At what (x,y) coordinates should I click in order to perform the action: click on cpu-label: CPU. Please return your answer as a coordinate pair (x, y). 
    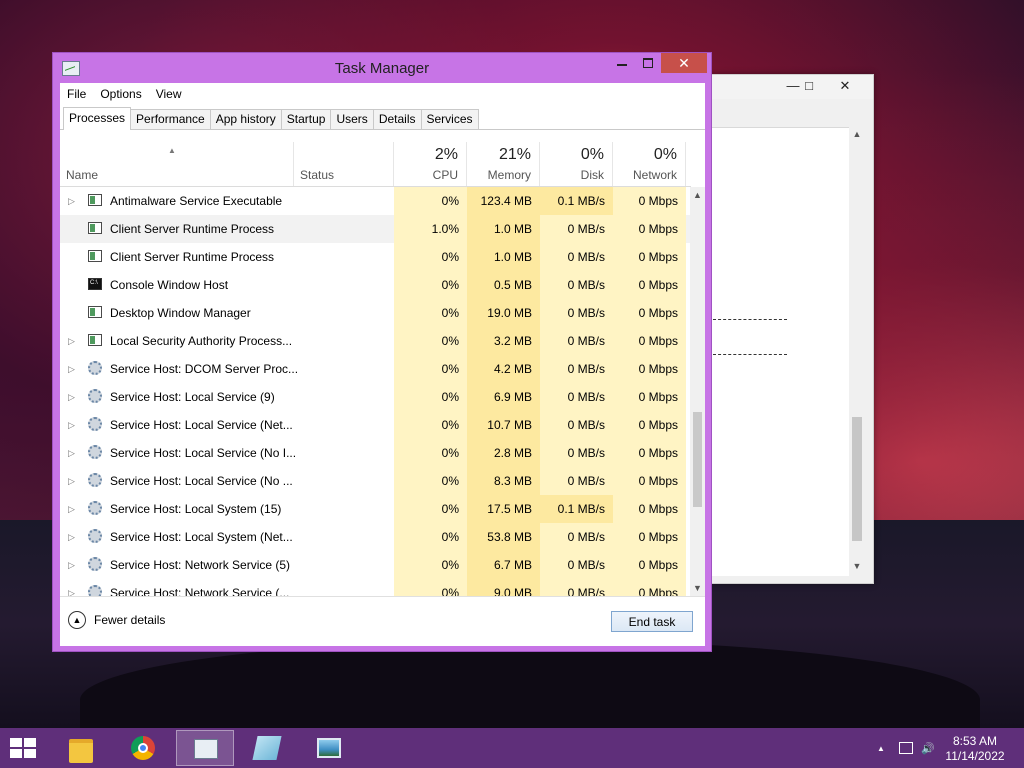
    Looking at the image, I should click on (445, 175).